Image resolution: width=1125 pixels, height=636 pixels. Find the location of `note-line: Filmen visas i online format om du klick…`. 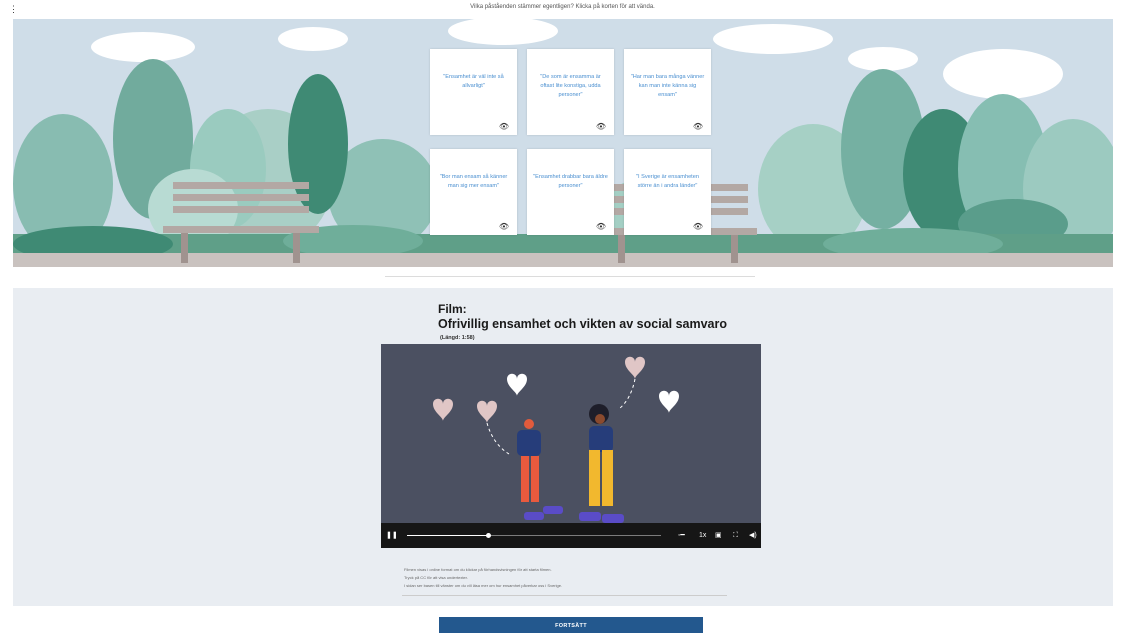

note-line: Filmen visas i online format om du klick… is located at coordinates (478, 569).